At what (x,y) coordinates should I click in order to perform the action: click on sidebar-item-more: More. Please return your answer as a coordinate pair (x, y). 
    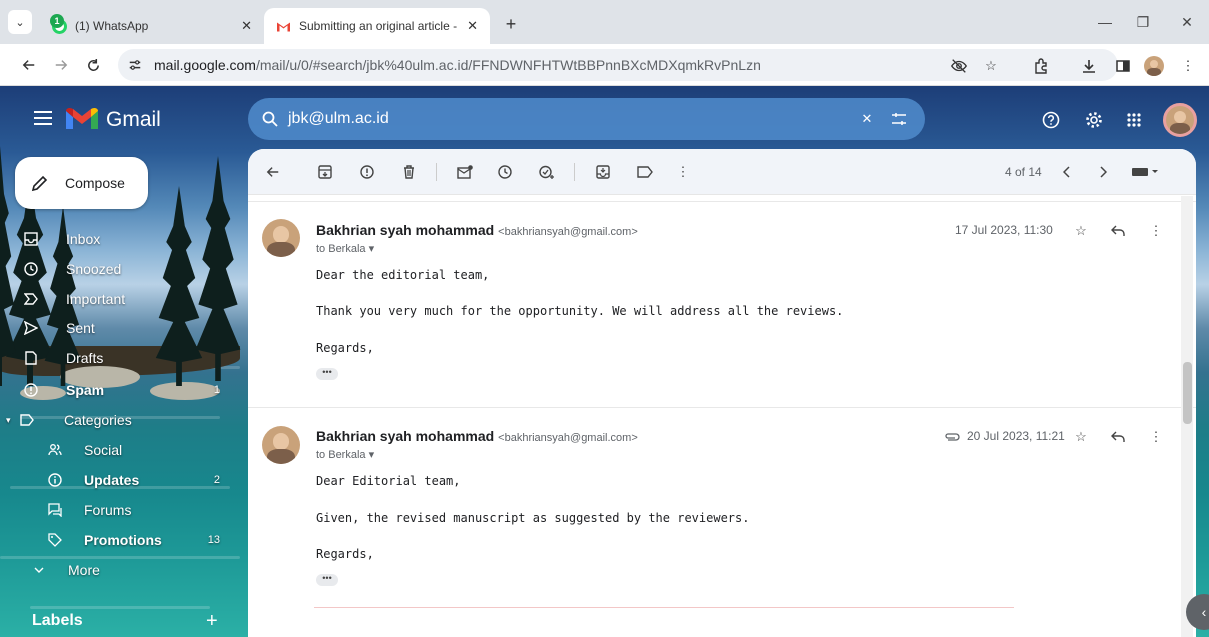
    Looking at the image, I should click on (129, 570).